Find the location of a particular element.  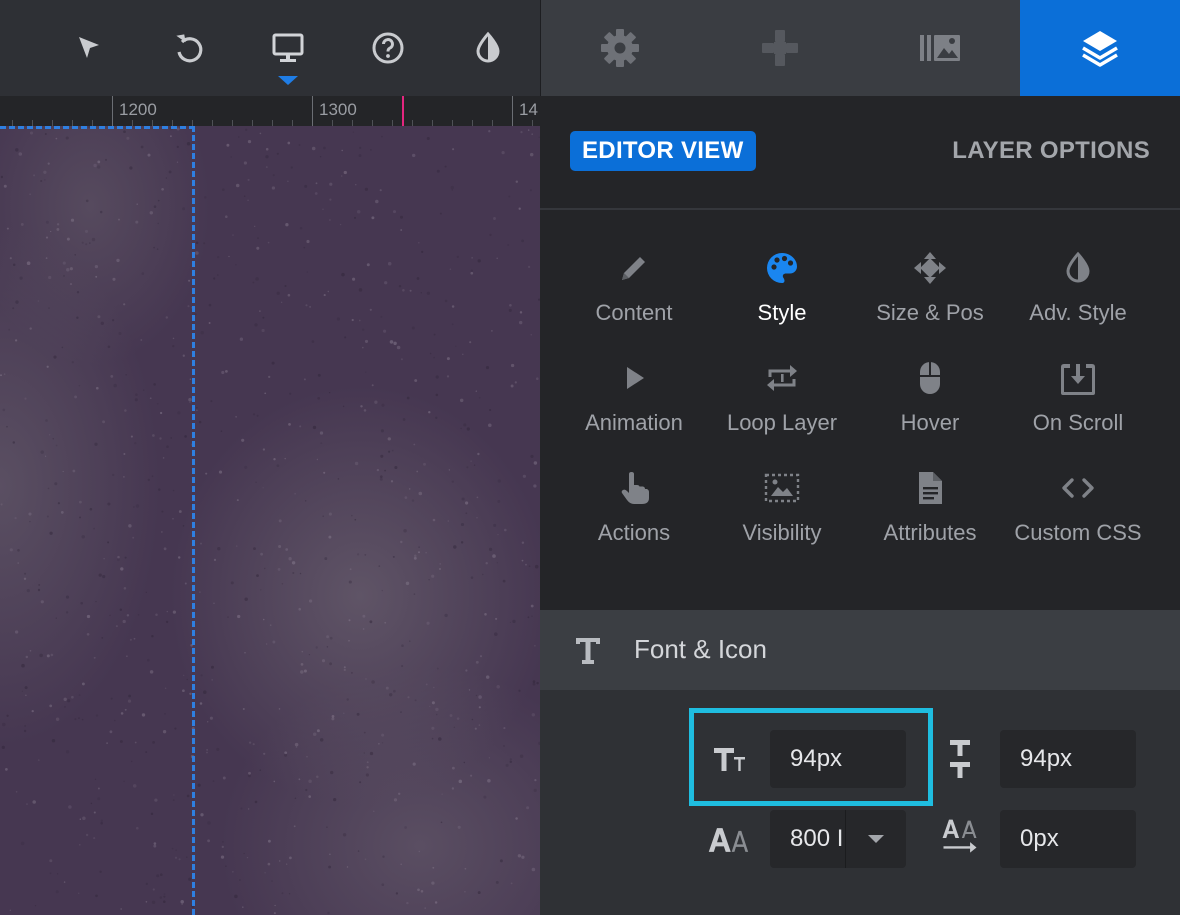

option-label: Visibility is located at coordinates (782, 532).